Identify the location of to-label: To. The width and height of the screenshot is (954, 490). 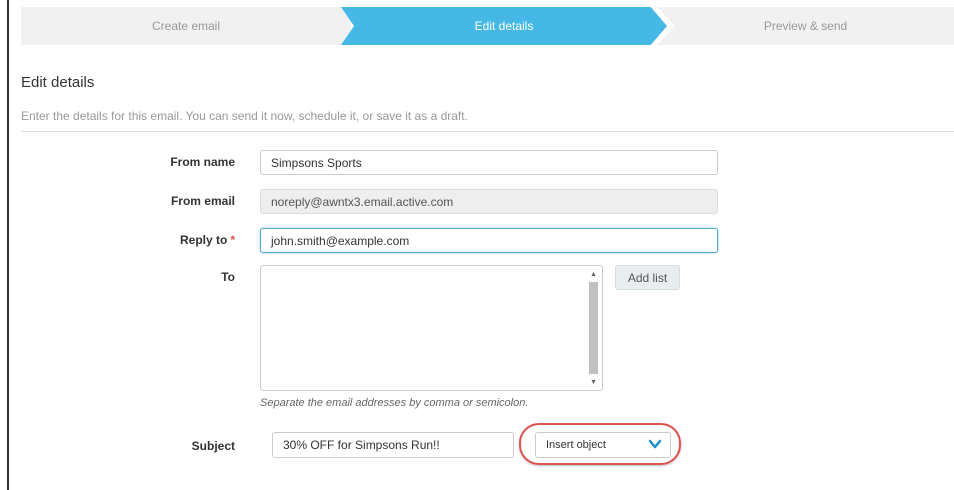
(228, 277).